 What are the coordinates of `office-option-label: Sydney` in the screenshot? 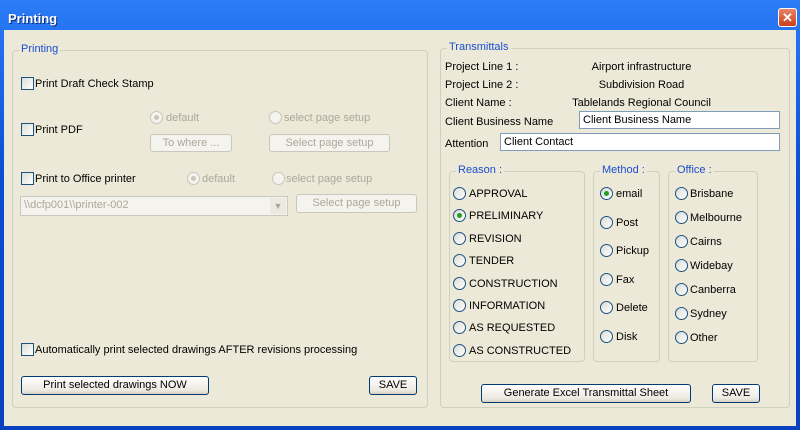 It's located at (708, 314).